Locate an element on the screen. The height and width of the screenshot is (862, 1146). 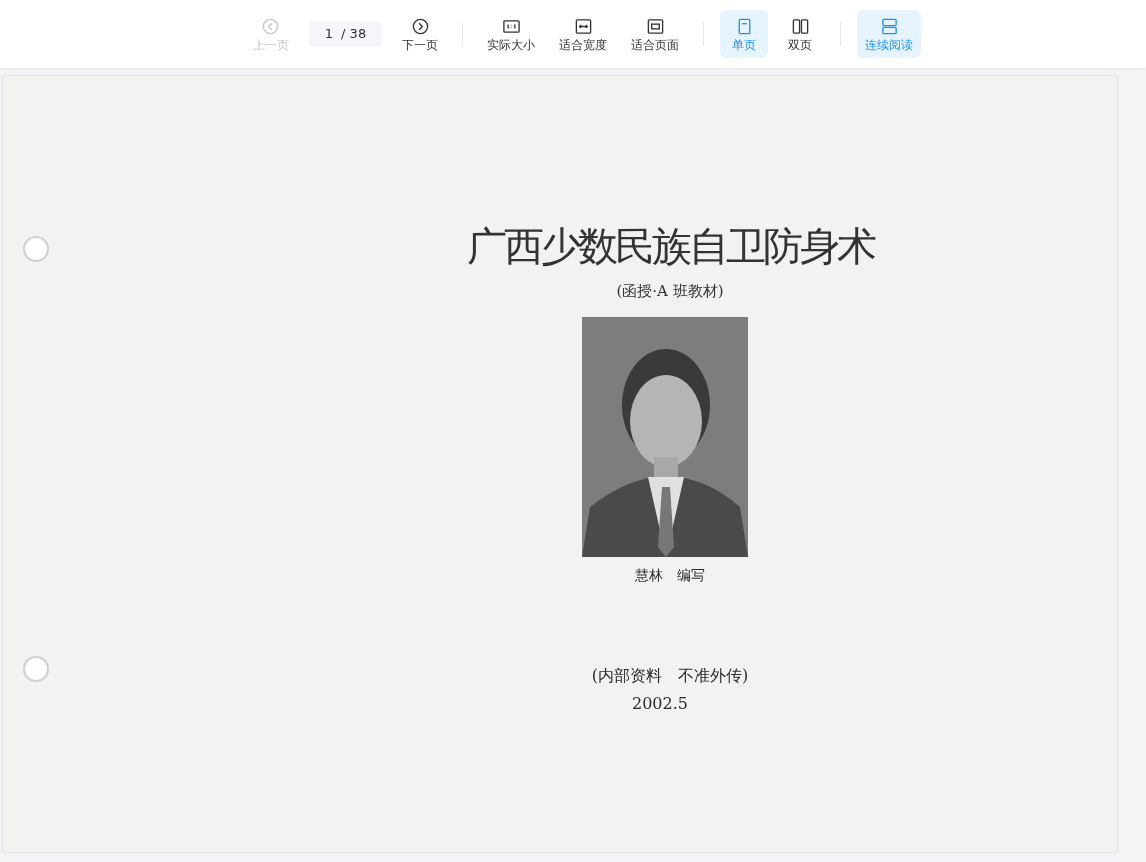
continuous-pages-icon is located at coordinates (889, 26).